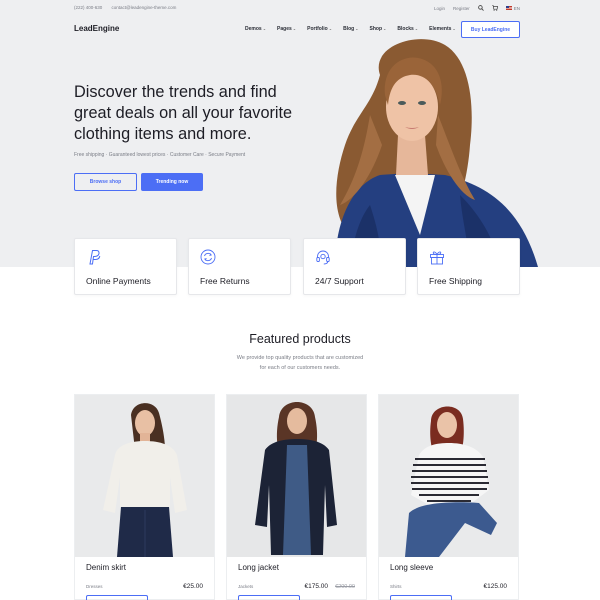 Image resolution: width=600 pixels, height=600 pixels. Describe the element at coordinates (225, 281) in the screenshot. I see `feature-label: Free Returns` at that location.